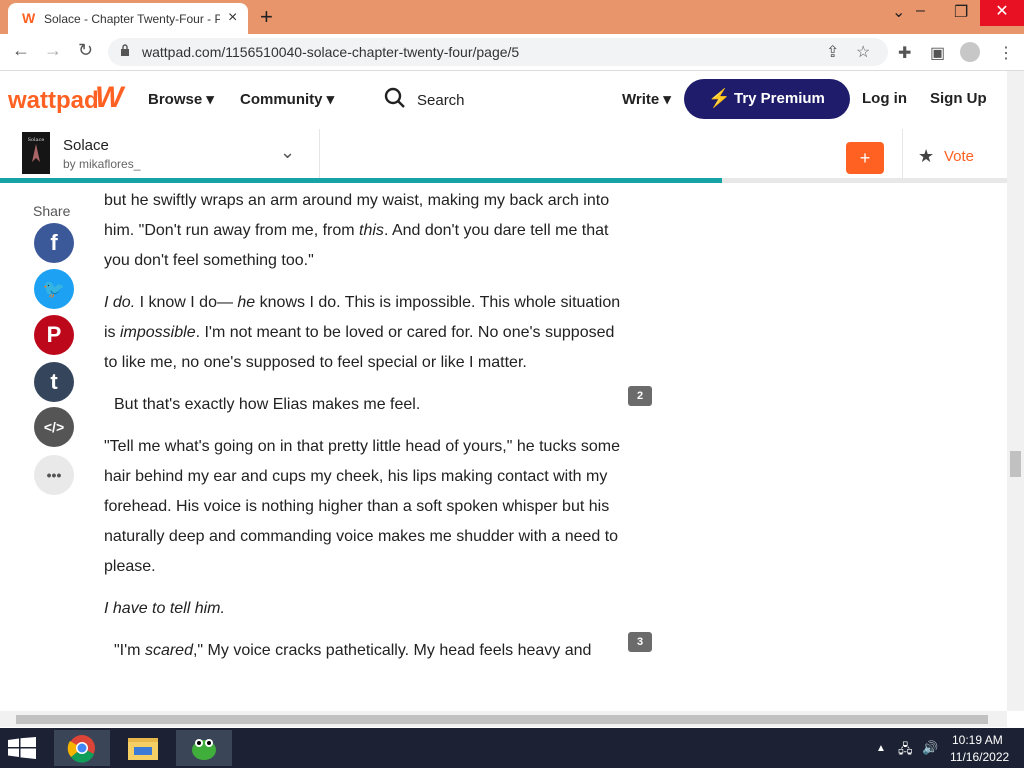 The width and height of the screenshot is (1024, 771). I want to click on vote-button: Vote, so click(959, 156).